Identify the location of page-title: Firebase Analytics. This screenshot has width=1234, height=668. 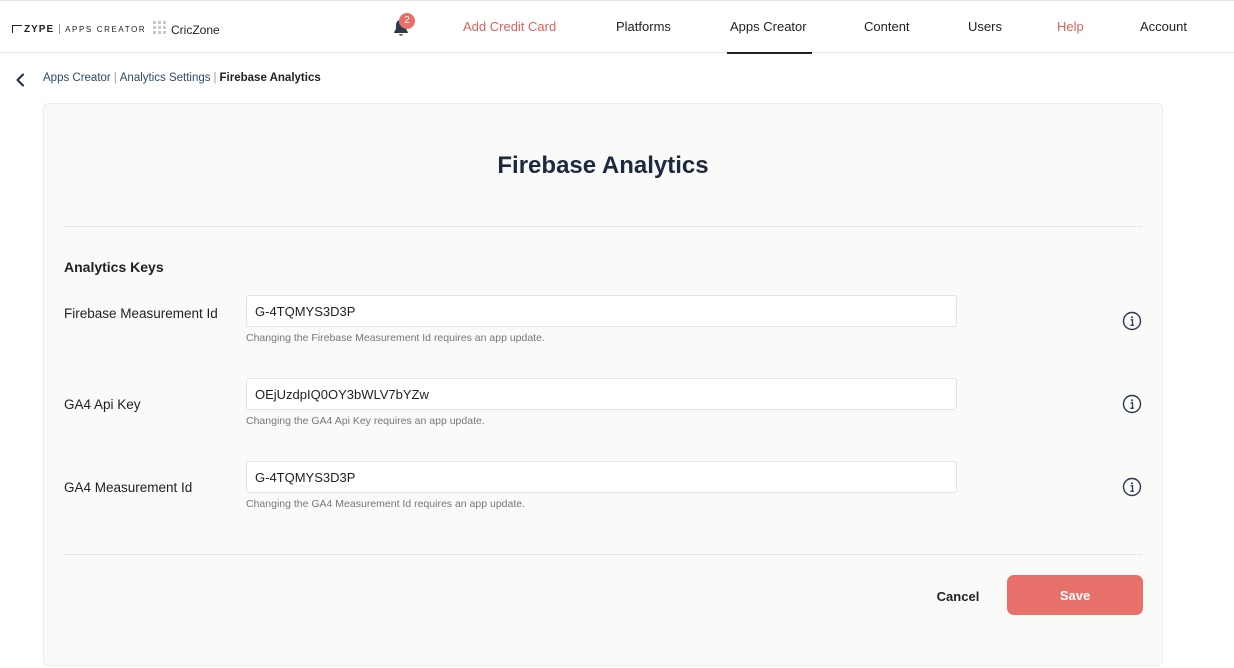
(603, 165).